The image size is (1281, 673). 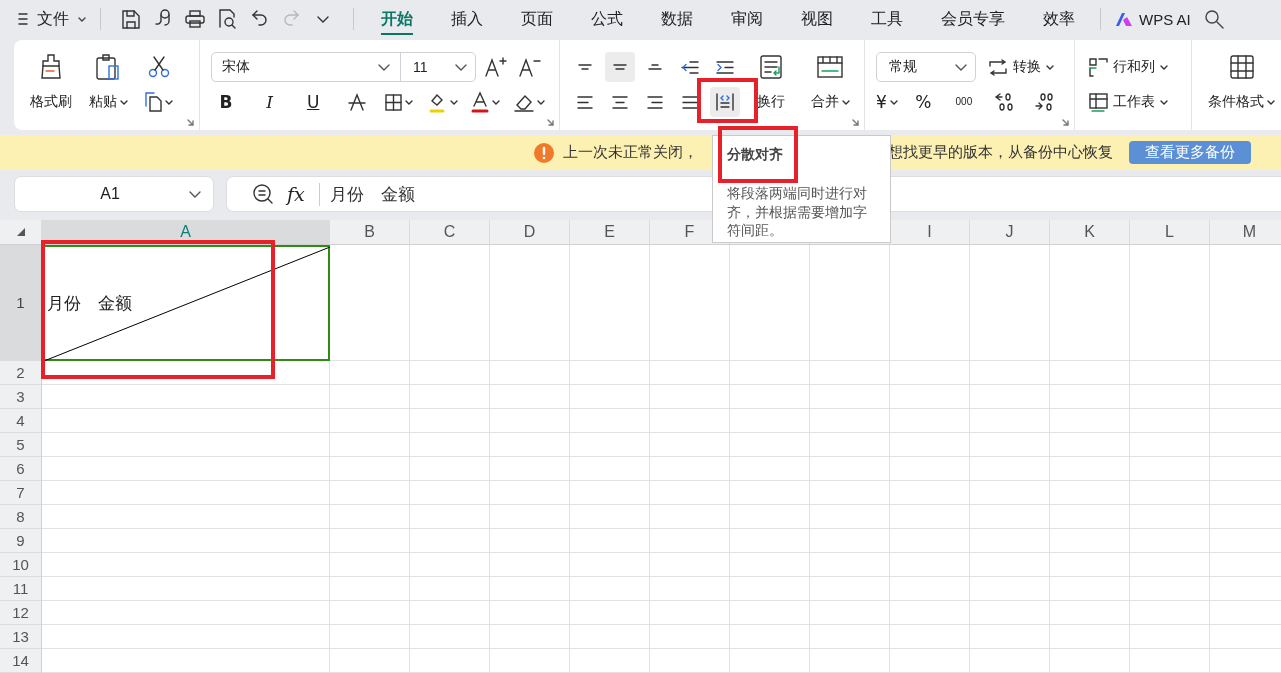 I want to click on percent-button: %, so click(x=923, y=102).